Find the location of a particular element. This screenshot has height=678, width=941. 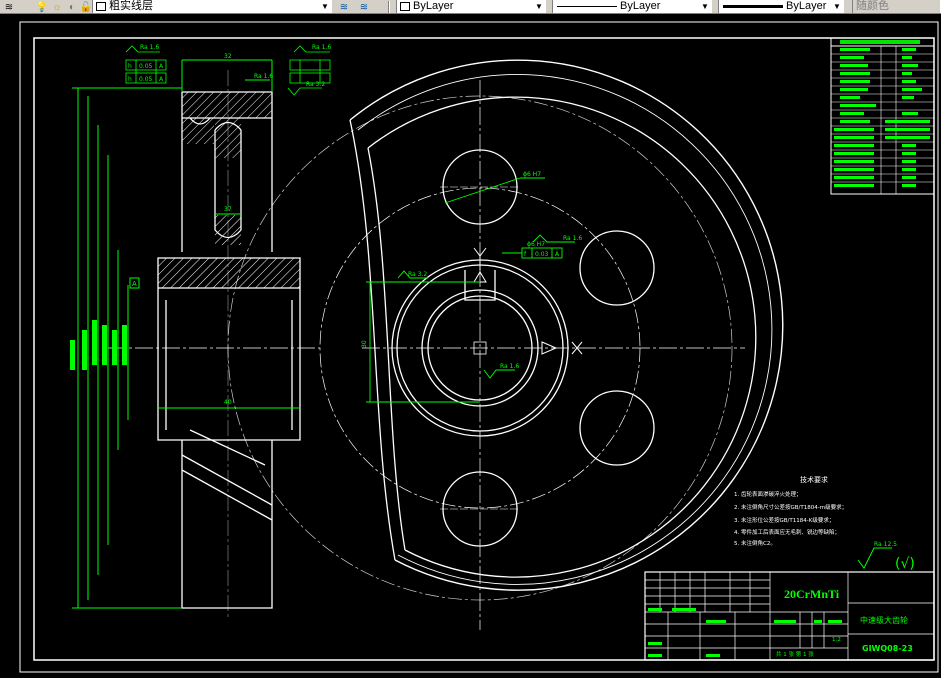

tech-req-item: 5. 未注倒角C2。 is located at coordinates (755, 543).